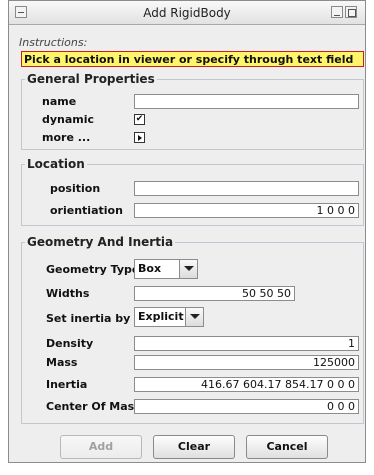  Describe the element at coordinates (166, 269) in the screenshot. I see `geometry-type-select: Box` at that location.